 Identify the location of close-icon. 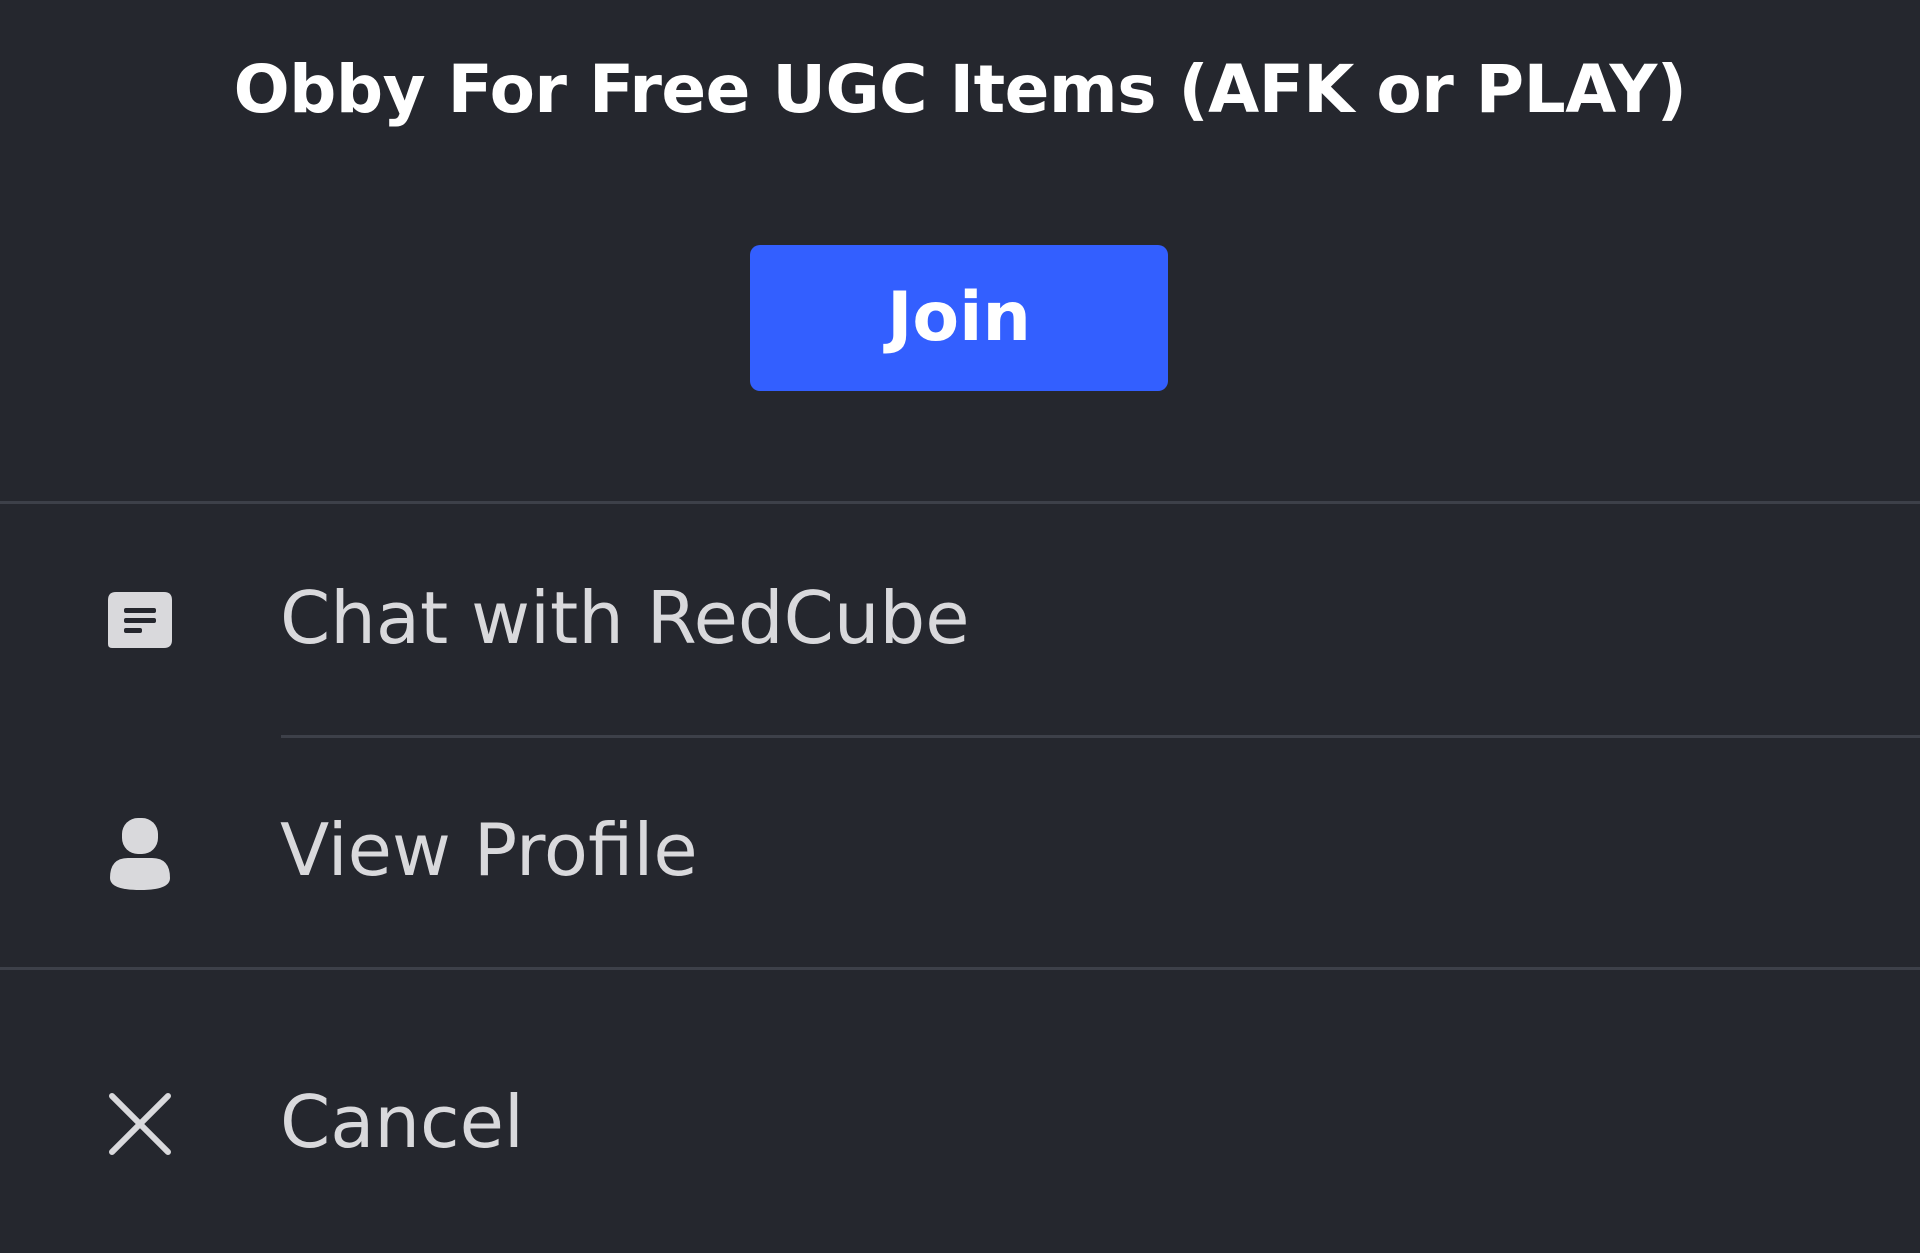
(140, 1128).